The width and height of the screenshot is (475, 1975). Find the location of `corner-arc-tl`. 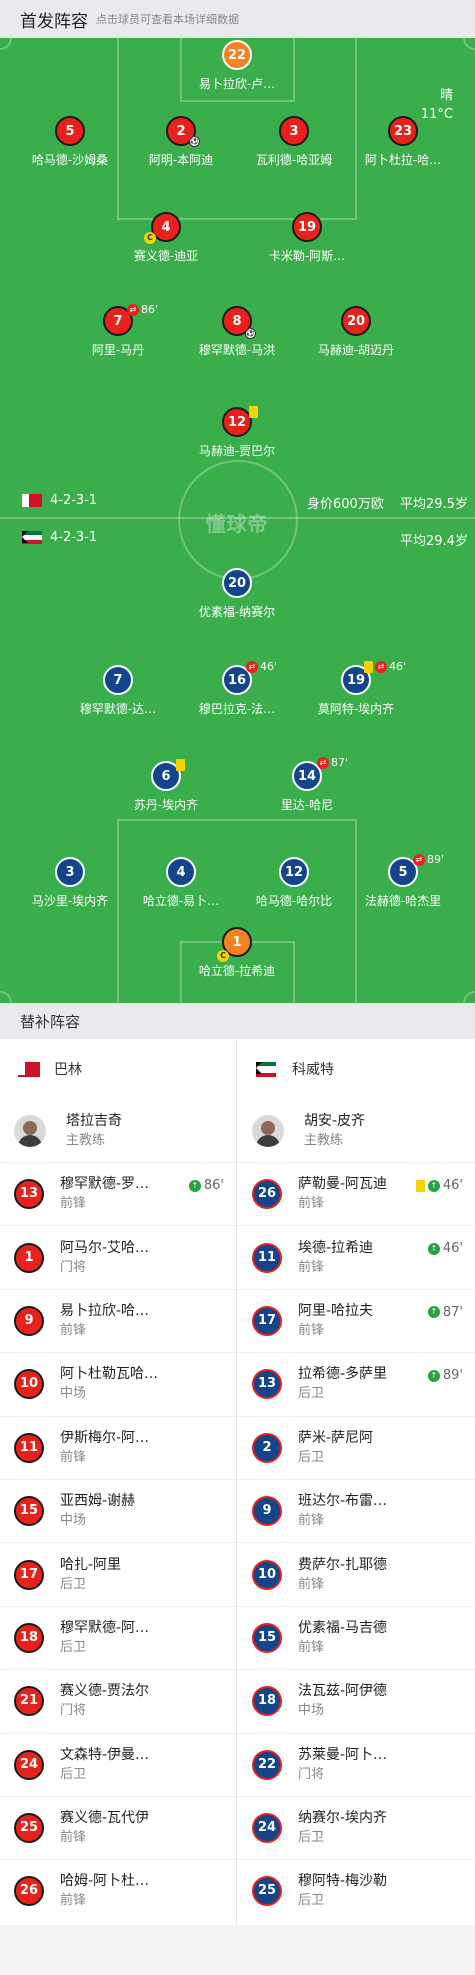

corner-arc-tl is located at coordinates (6, 44).